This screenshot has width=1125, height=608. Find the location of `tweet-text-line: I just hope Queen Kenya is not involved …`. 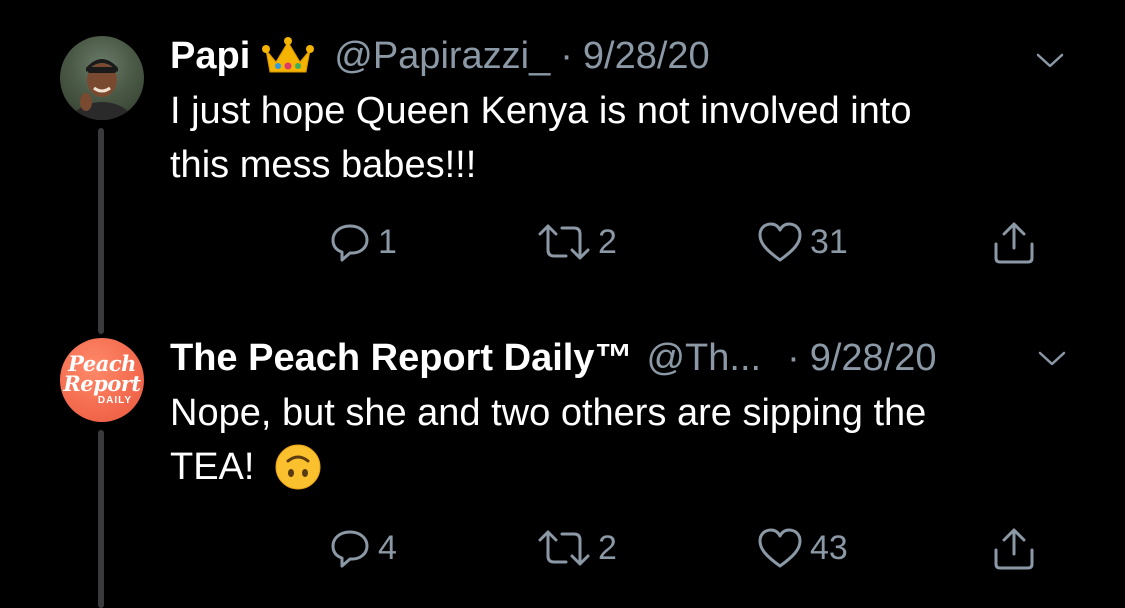

tweet-text-line: I just hope Queen Kenya is not involved … is located at coordinates (541, 111).